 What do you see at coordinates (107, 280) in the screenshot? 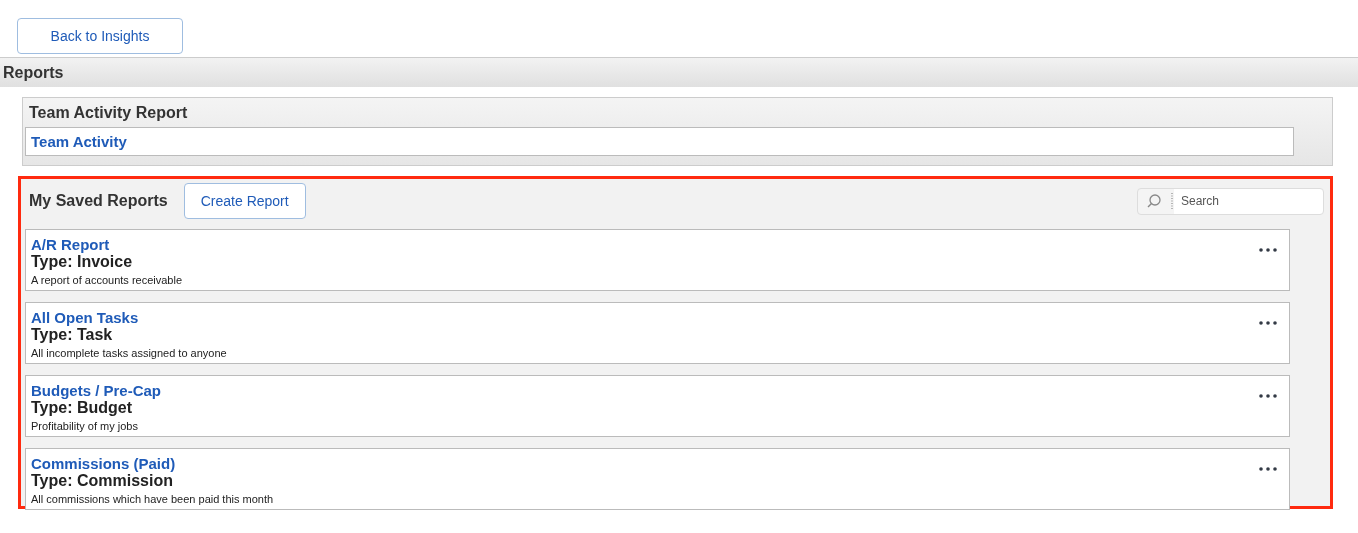
I see `report-description: A report of accounts receivable` at bounding box center [107, 280].